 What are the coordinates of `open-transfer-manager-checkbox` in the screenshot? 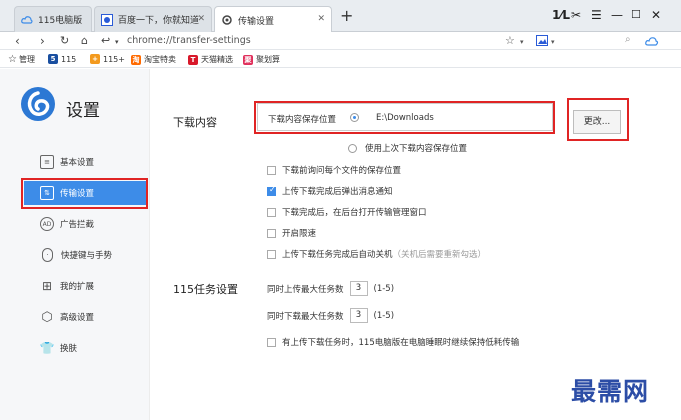 It's located at (271, 212).